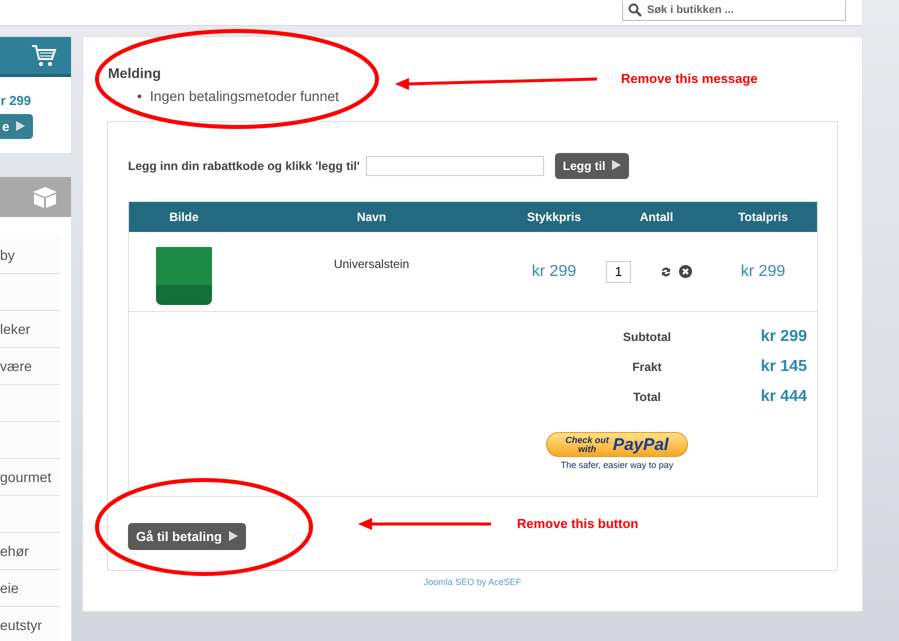  I want to click on cart-icon, so click(44, 56).